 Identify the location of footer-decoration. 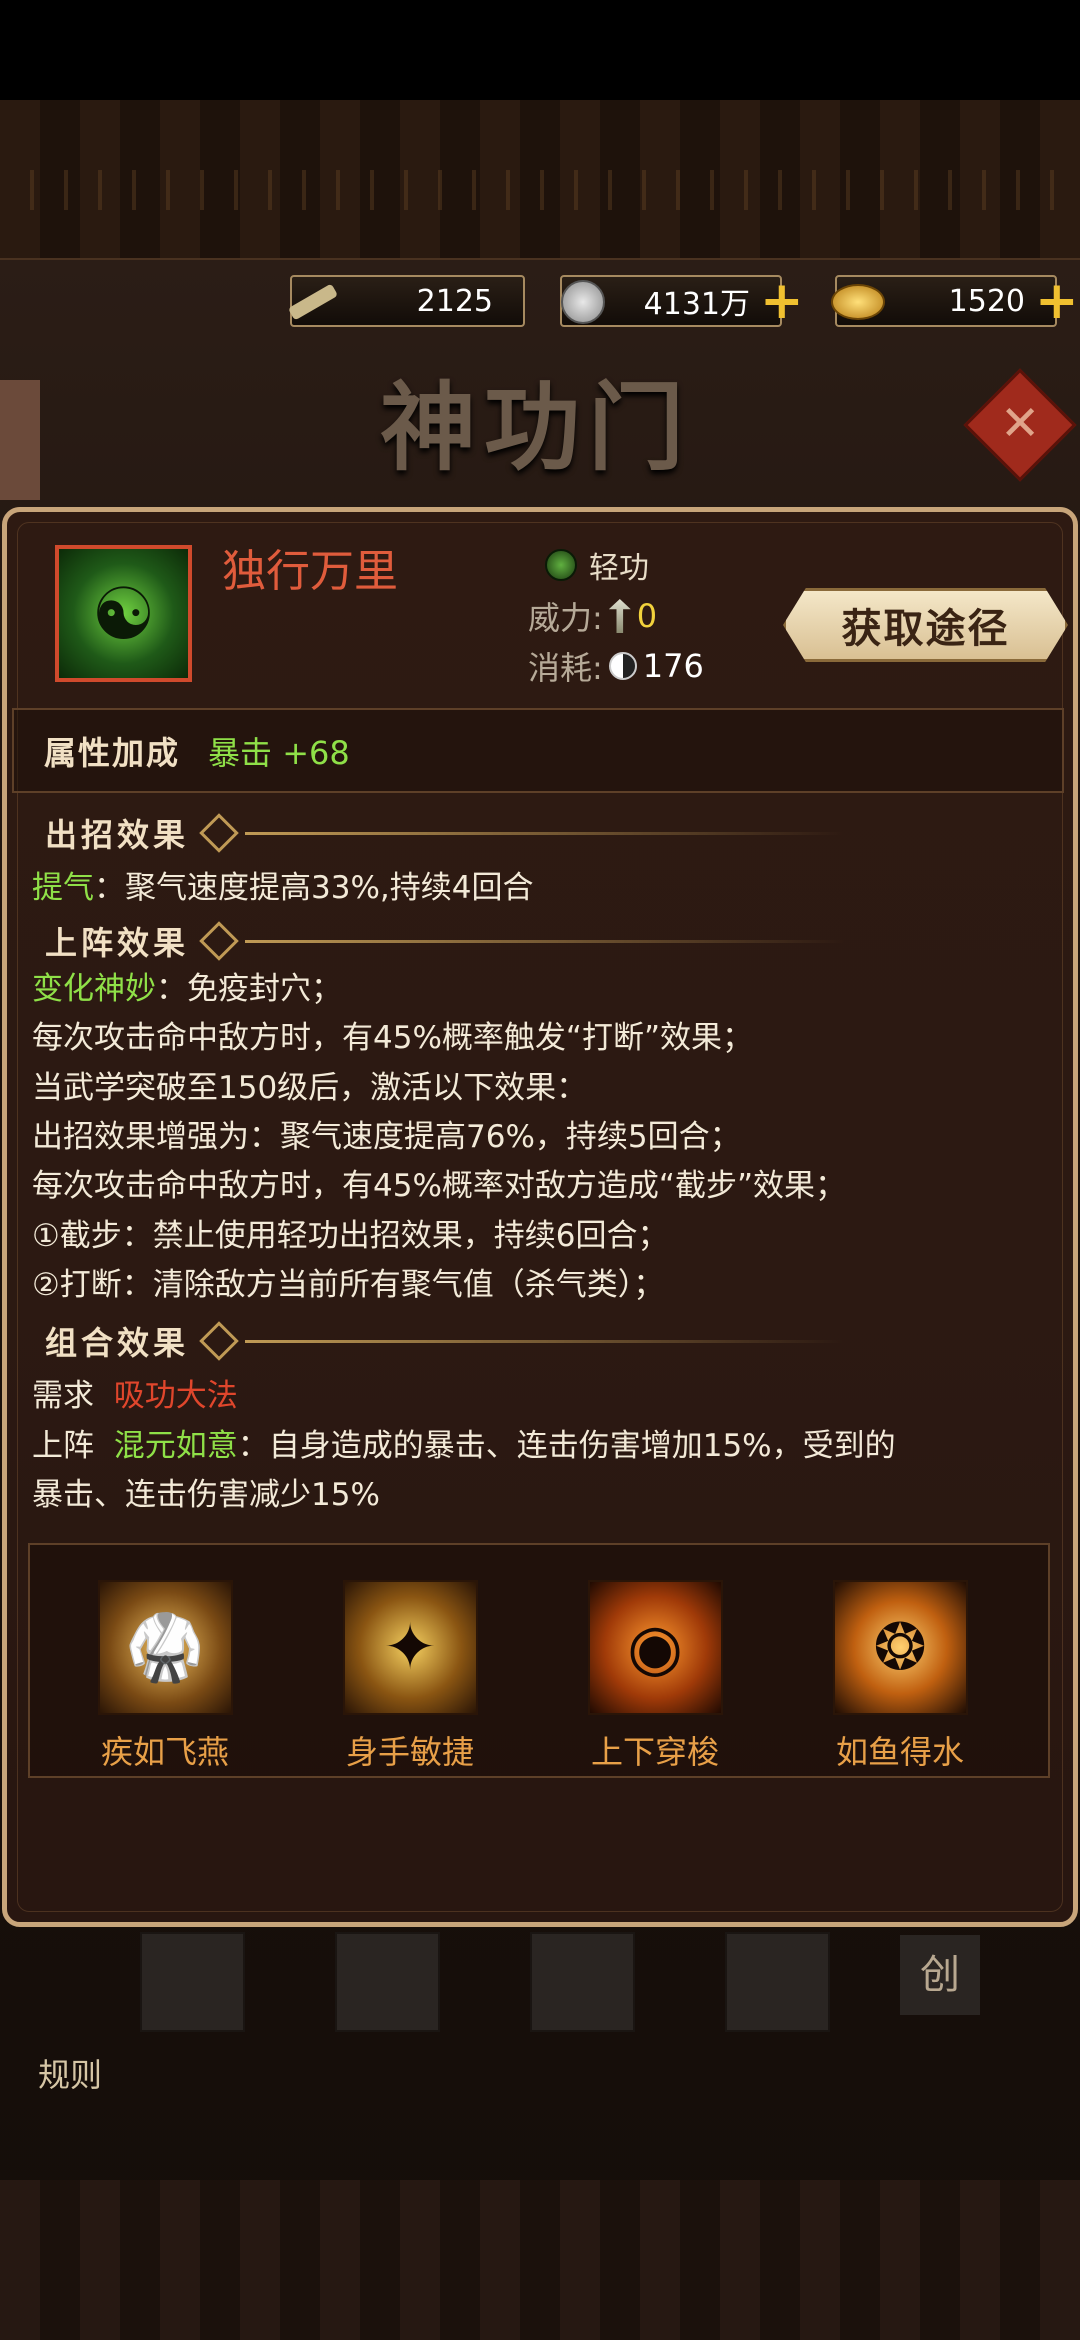
(540, 2260).